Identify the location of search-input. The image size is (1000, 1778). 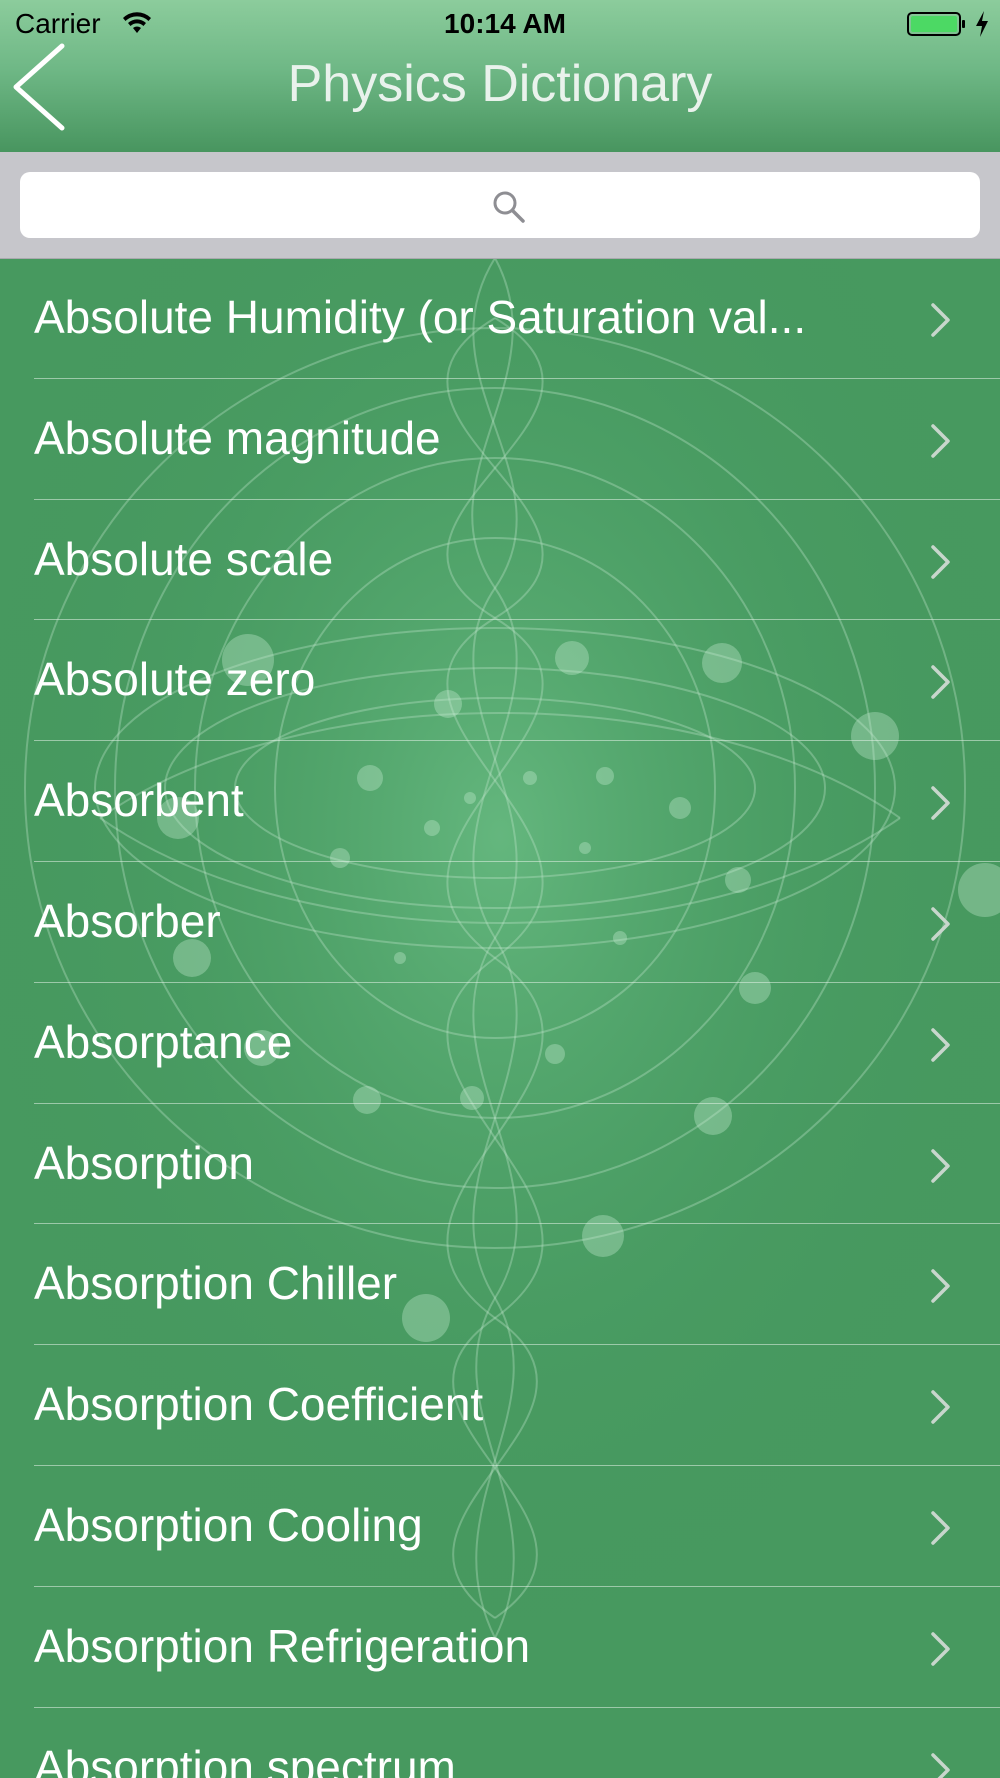
(502, 206).